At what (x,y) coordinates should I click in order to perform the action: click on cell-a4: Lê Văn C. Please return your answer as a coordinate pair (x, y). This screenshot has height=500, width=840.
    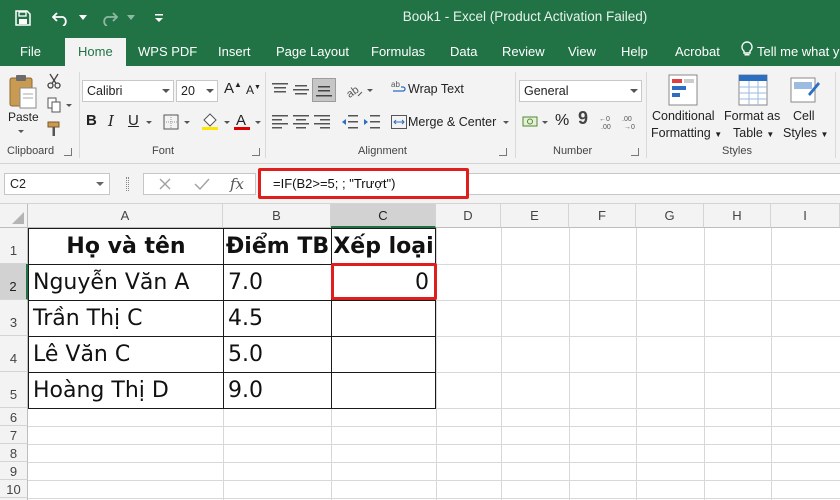
    Looking at the image, I should click on (126, 354).